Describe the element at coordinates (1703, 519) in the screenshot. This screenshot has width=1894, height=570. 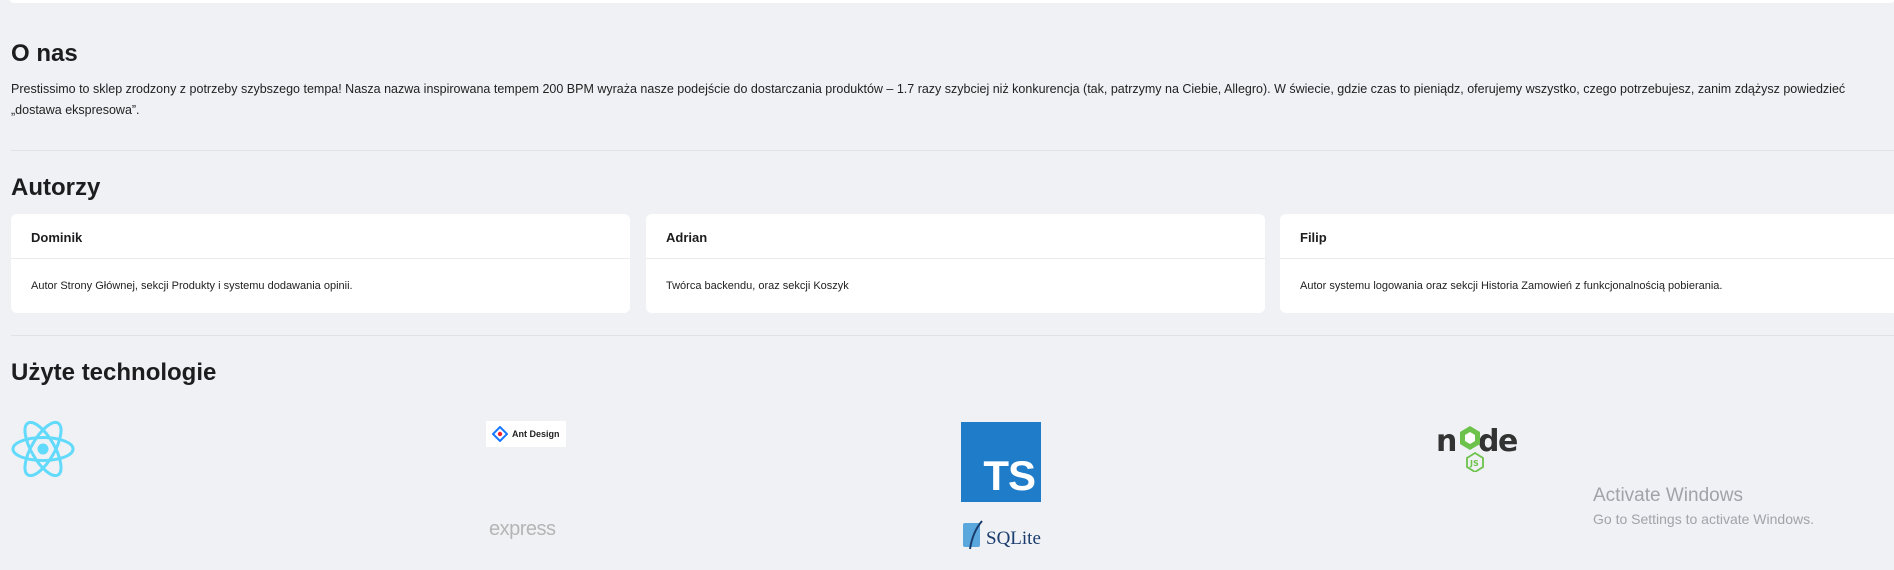
I see `activate-windows-subtitle: Go to Settings to activate Windows.` at that location.